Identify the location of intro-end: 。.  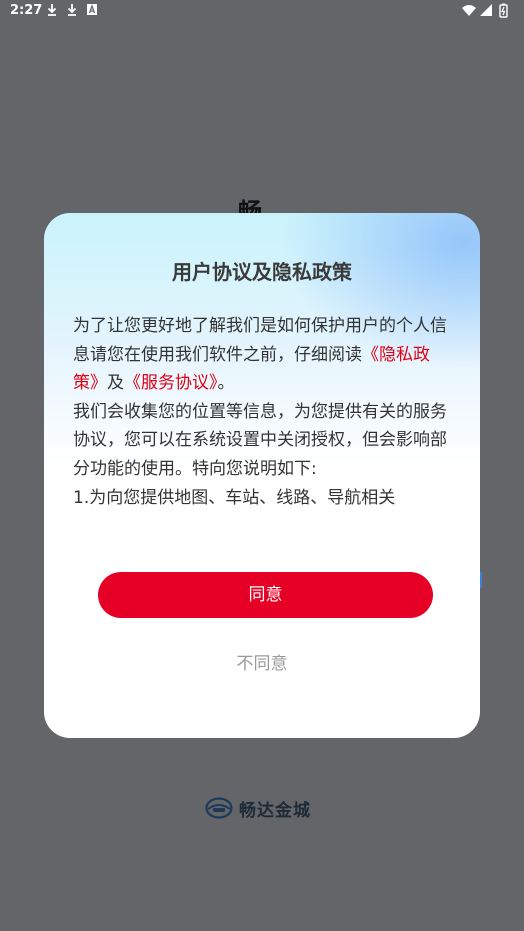
(226, 383).